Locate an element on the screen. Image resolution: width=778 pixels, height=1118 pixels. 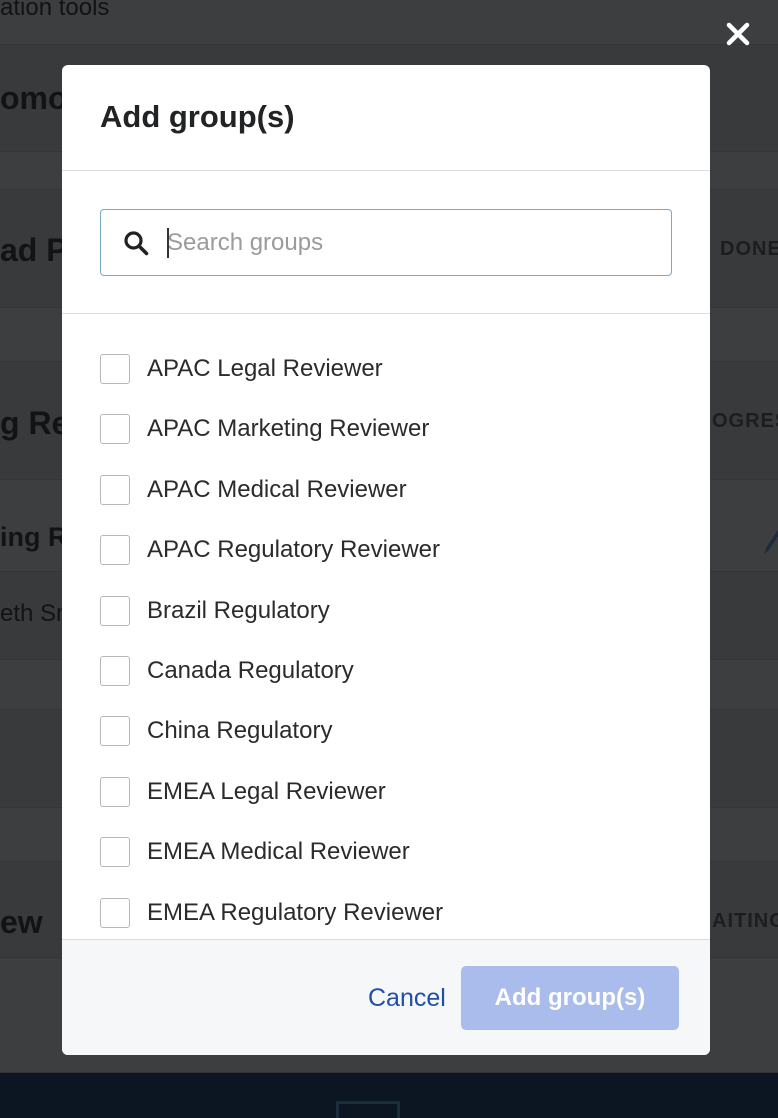
group-label: APAC Medical Reviewer is located at coordinates (277, 489).